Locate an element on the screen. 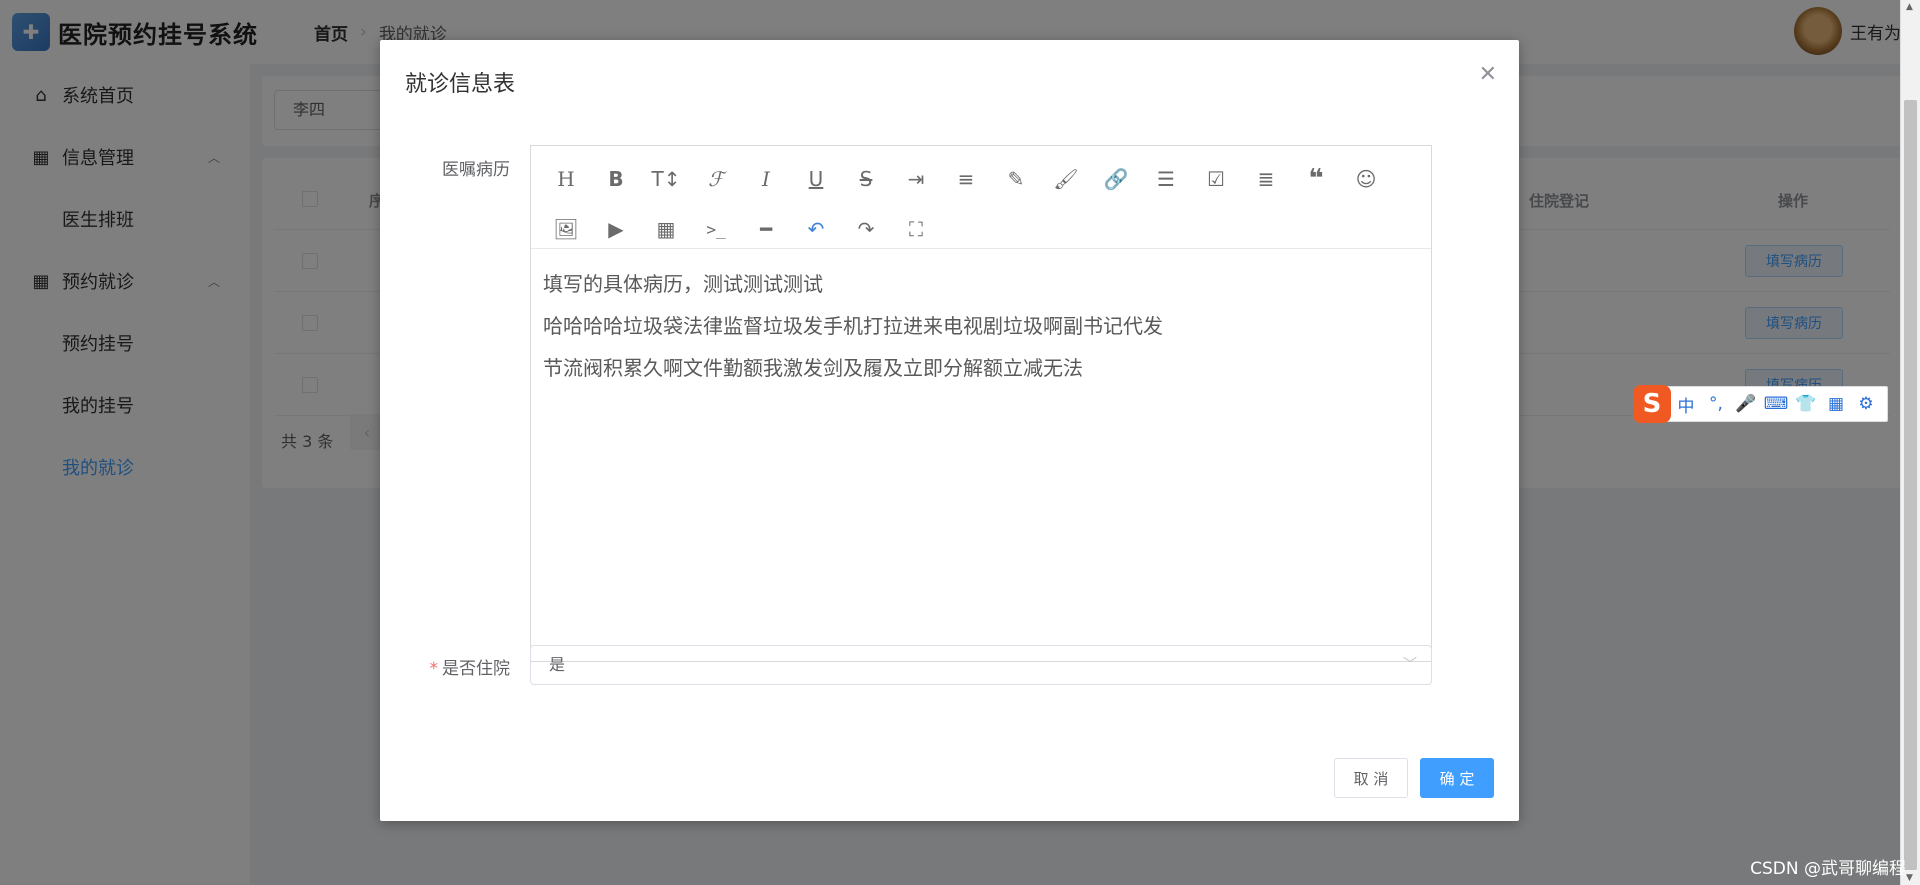  settings-icon: ⚙ is located at coordinates (1866, 404).